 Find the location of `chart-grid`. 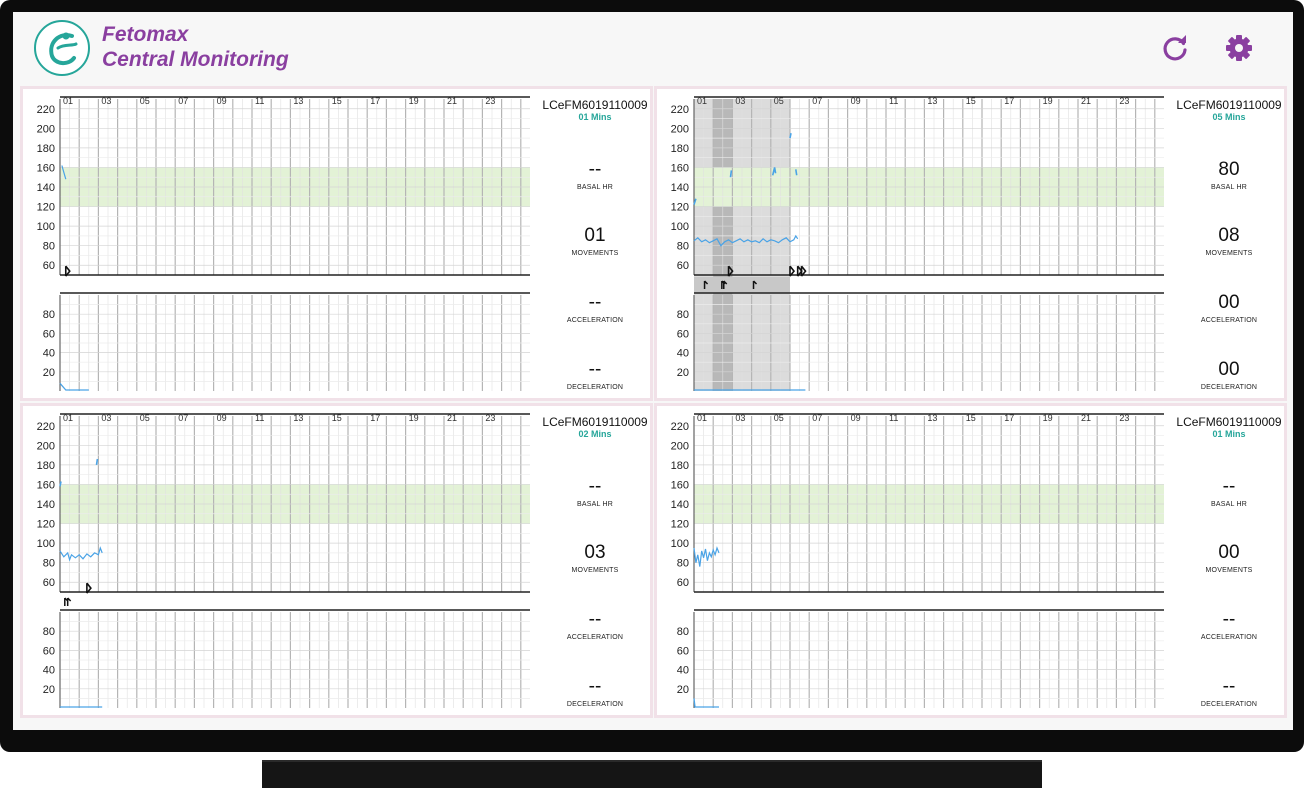

chart-grid is located at coordinates (294, 562).